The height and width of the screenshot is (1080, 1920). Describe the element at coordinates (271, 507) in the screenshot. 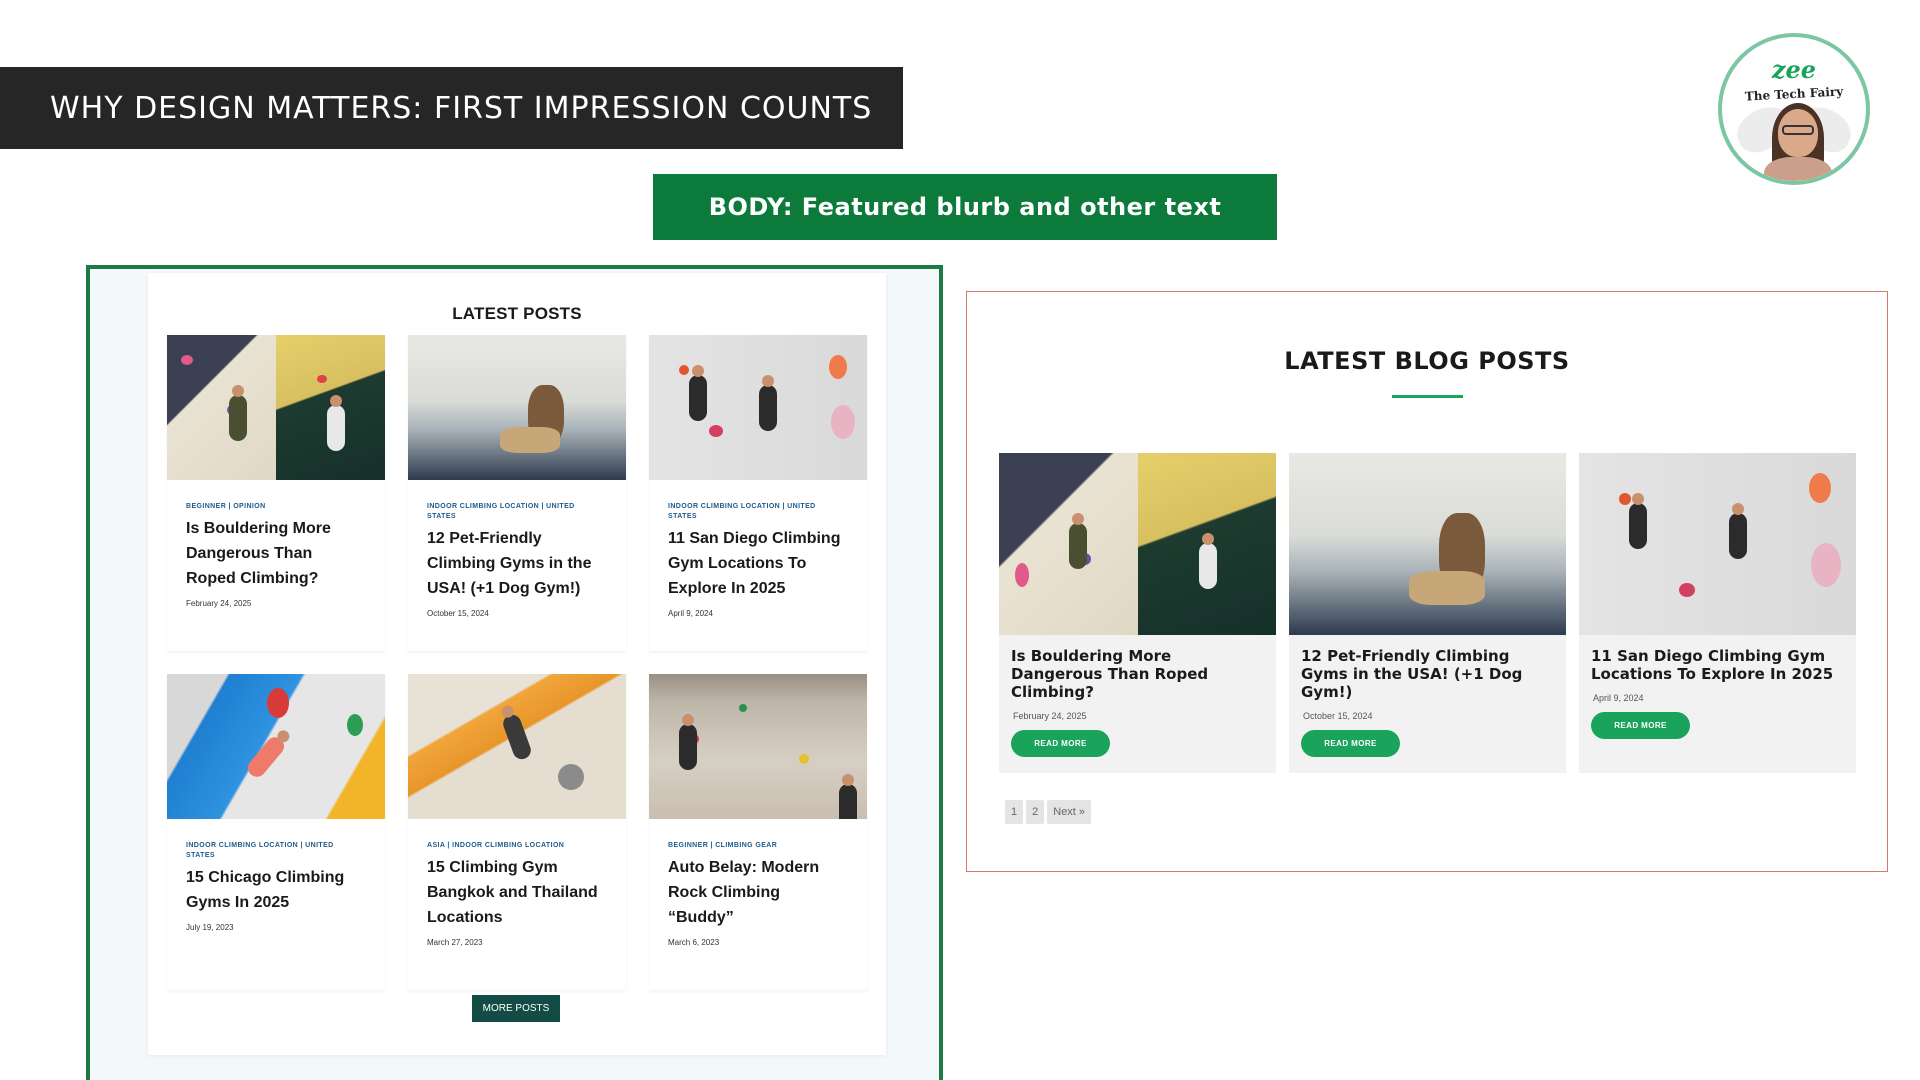

I see `post-category: BEGINNER | OPINION` at that location.